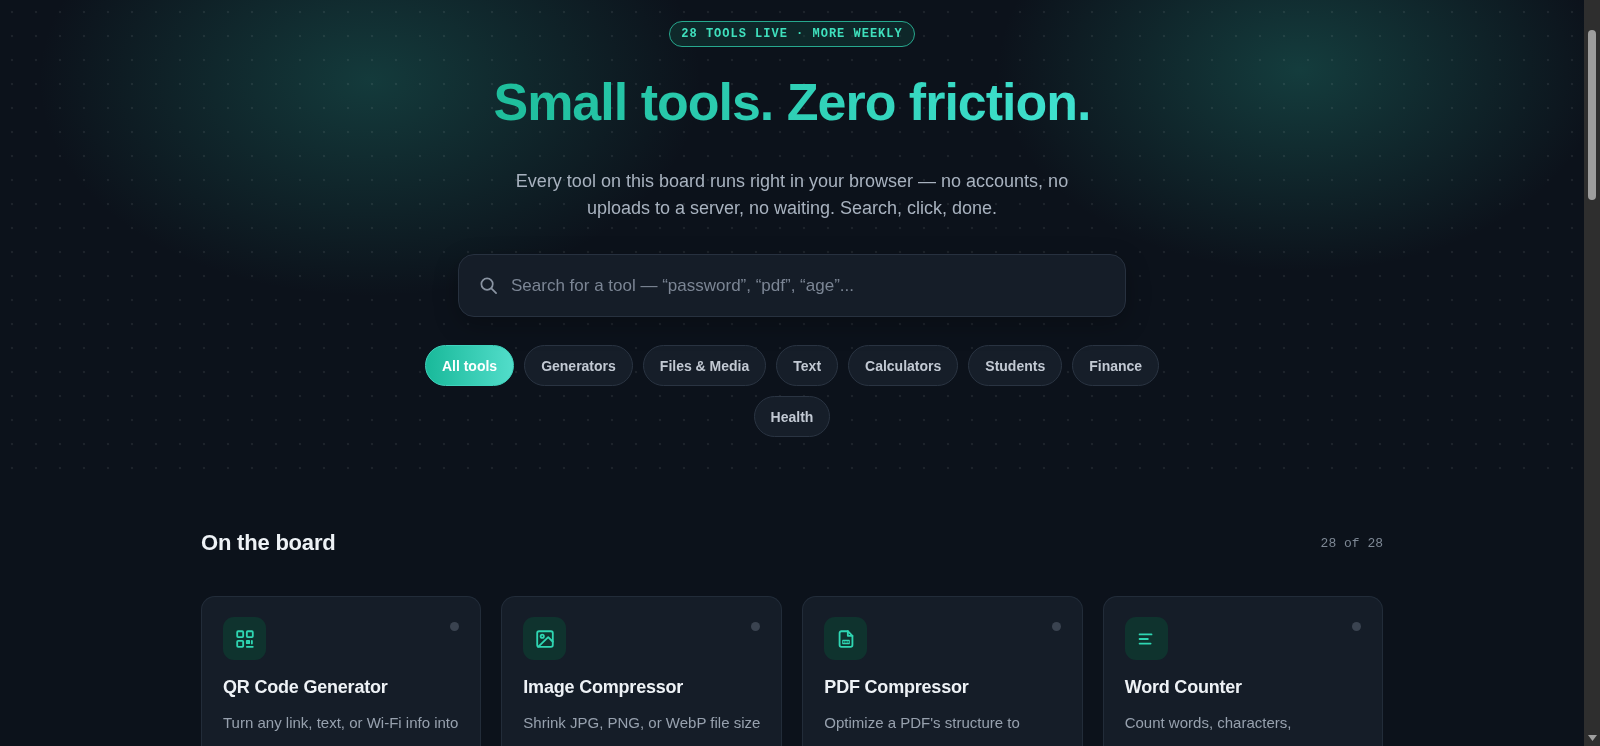 The width and height of the screenshot is (1600, 746). What do you see at coordinates (642, 723) in the screenshot?
I see `tool-description: Shrink JPG, PNG, or WebP file size` at bounding box center [642, 723].